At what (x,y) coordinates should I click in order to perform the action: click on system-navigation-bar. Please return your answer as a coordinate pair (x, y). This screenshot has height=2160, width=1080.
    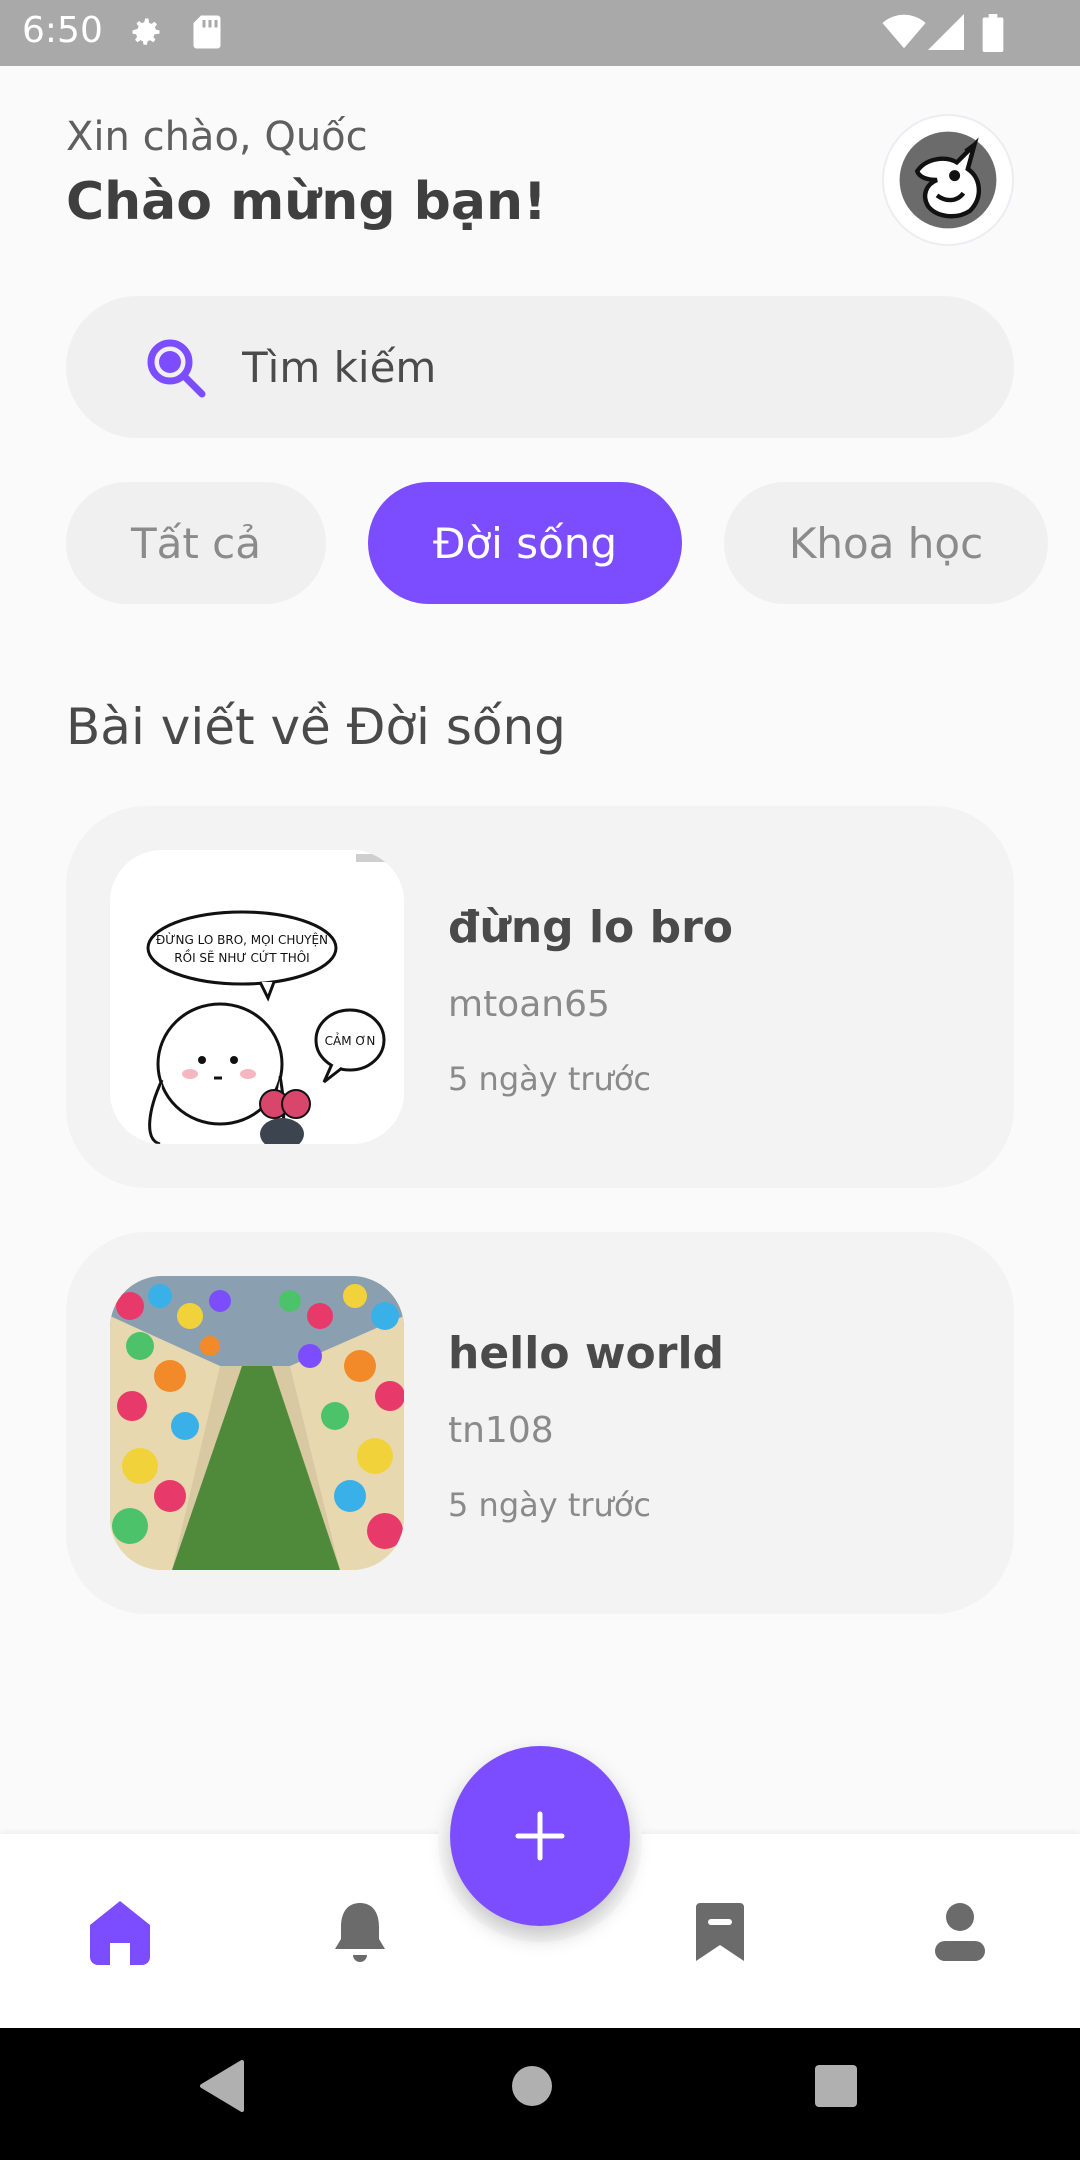
    Looking at the image, I should click on (540, 2094).